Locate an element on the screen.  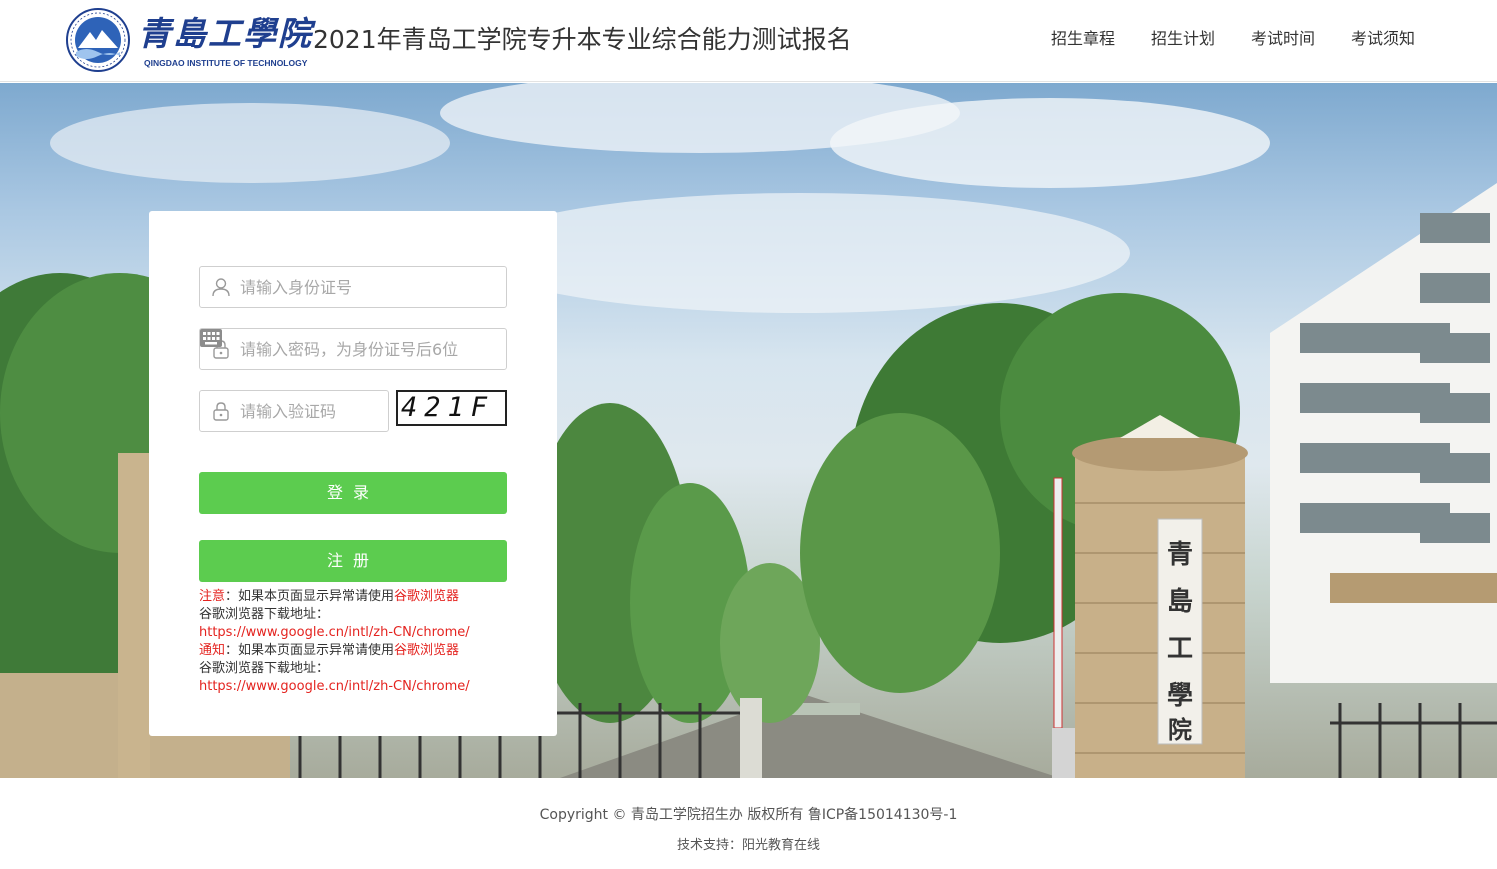
notice-text-2: ：如果本页面显示异常请使用 is located at coordinates (310, 650).